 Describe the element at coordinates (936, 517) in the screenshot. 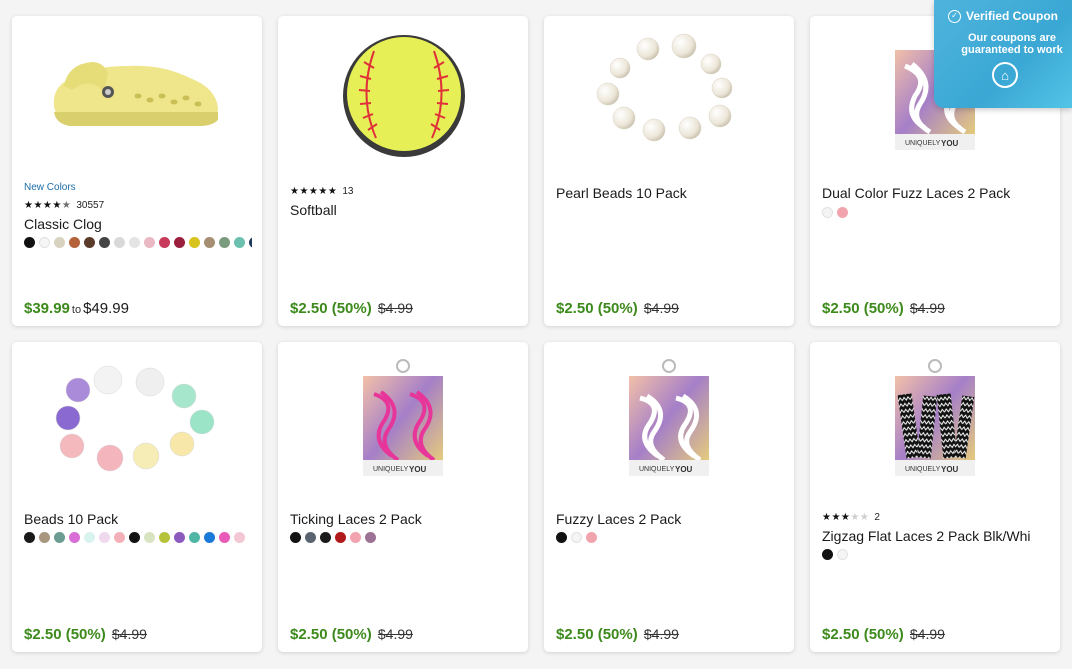

I see `rating: ★★★★★ 2` at that location.